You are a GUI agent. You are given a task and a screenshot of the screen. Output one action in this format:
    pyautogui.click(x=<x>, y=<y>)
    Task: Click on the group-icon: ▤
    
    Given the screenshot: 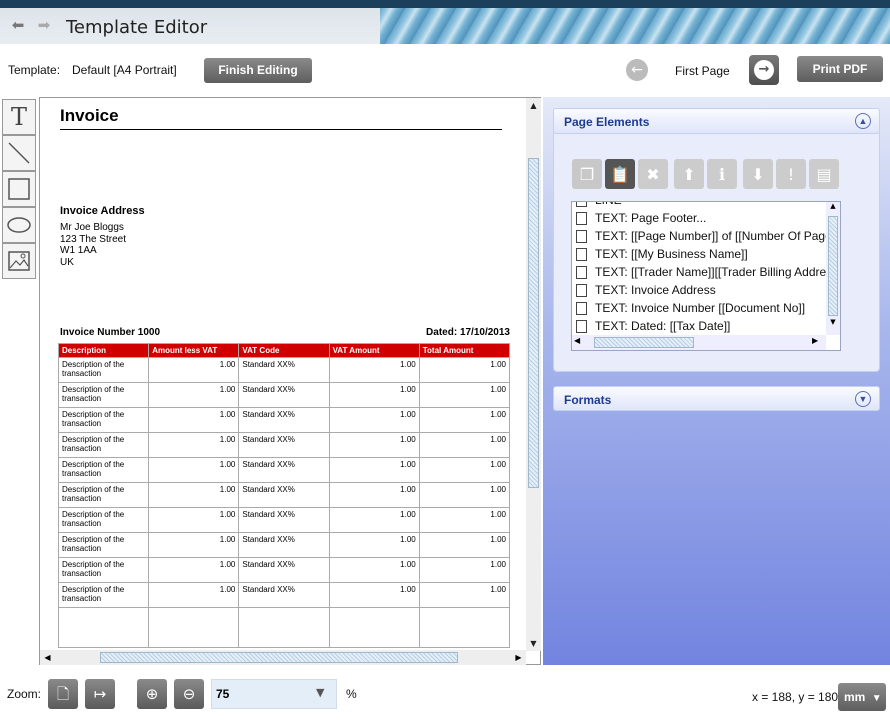 What is the action you would take?
    pyautogui.click(x=824, y=174)
    